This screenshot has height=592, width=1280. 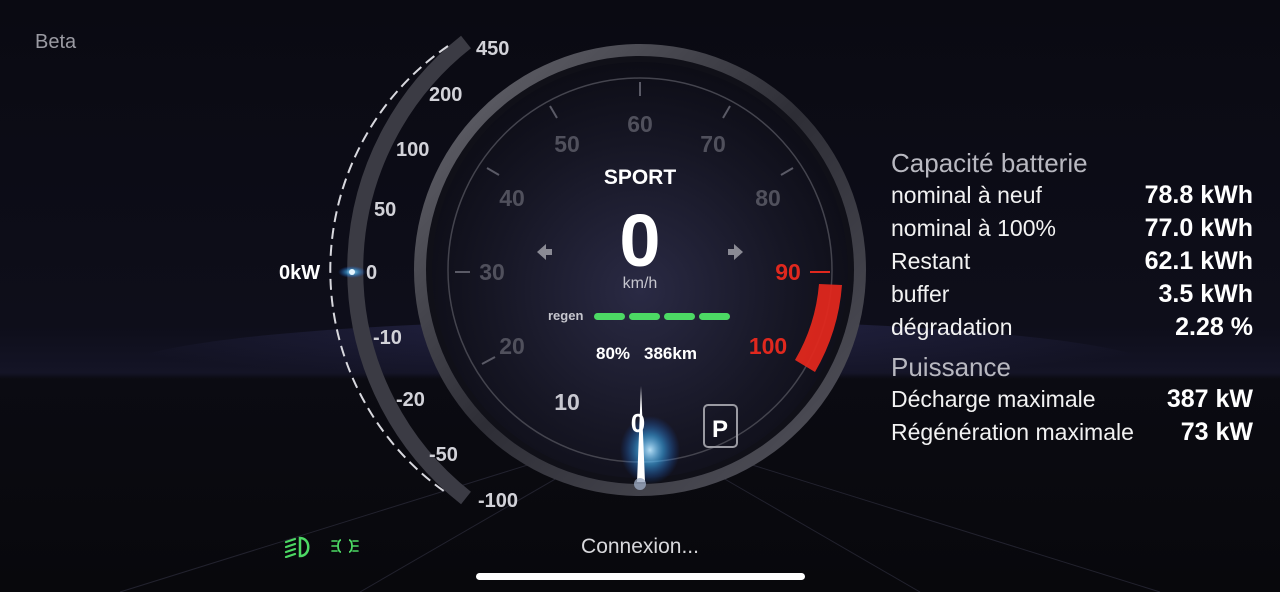 What do you see at coordinates (973, 228) in the screenshot?
I see `battery-row-label: nominal à 100%` at bounding box center [973, 228].